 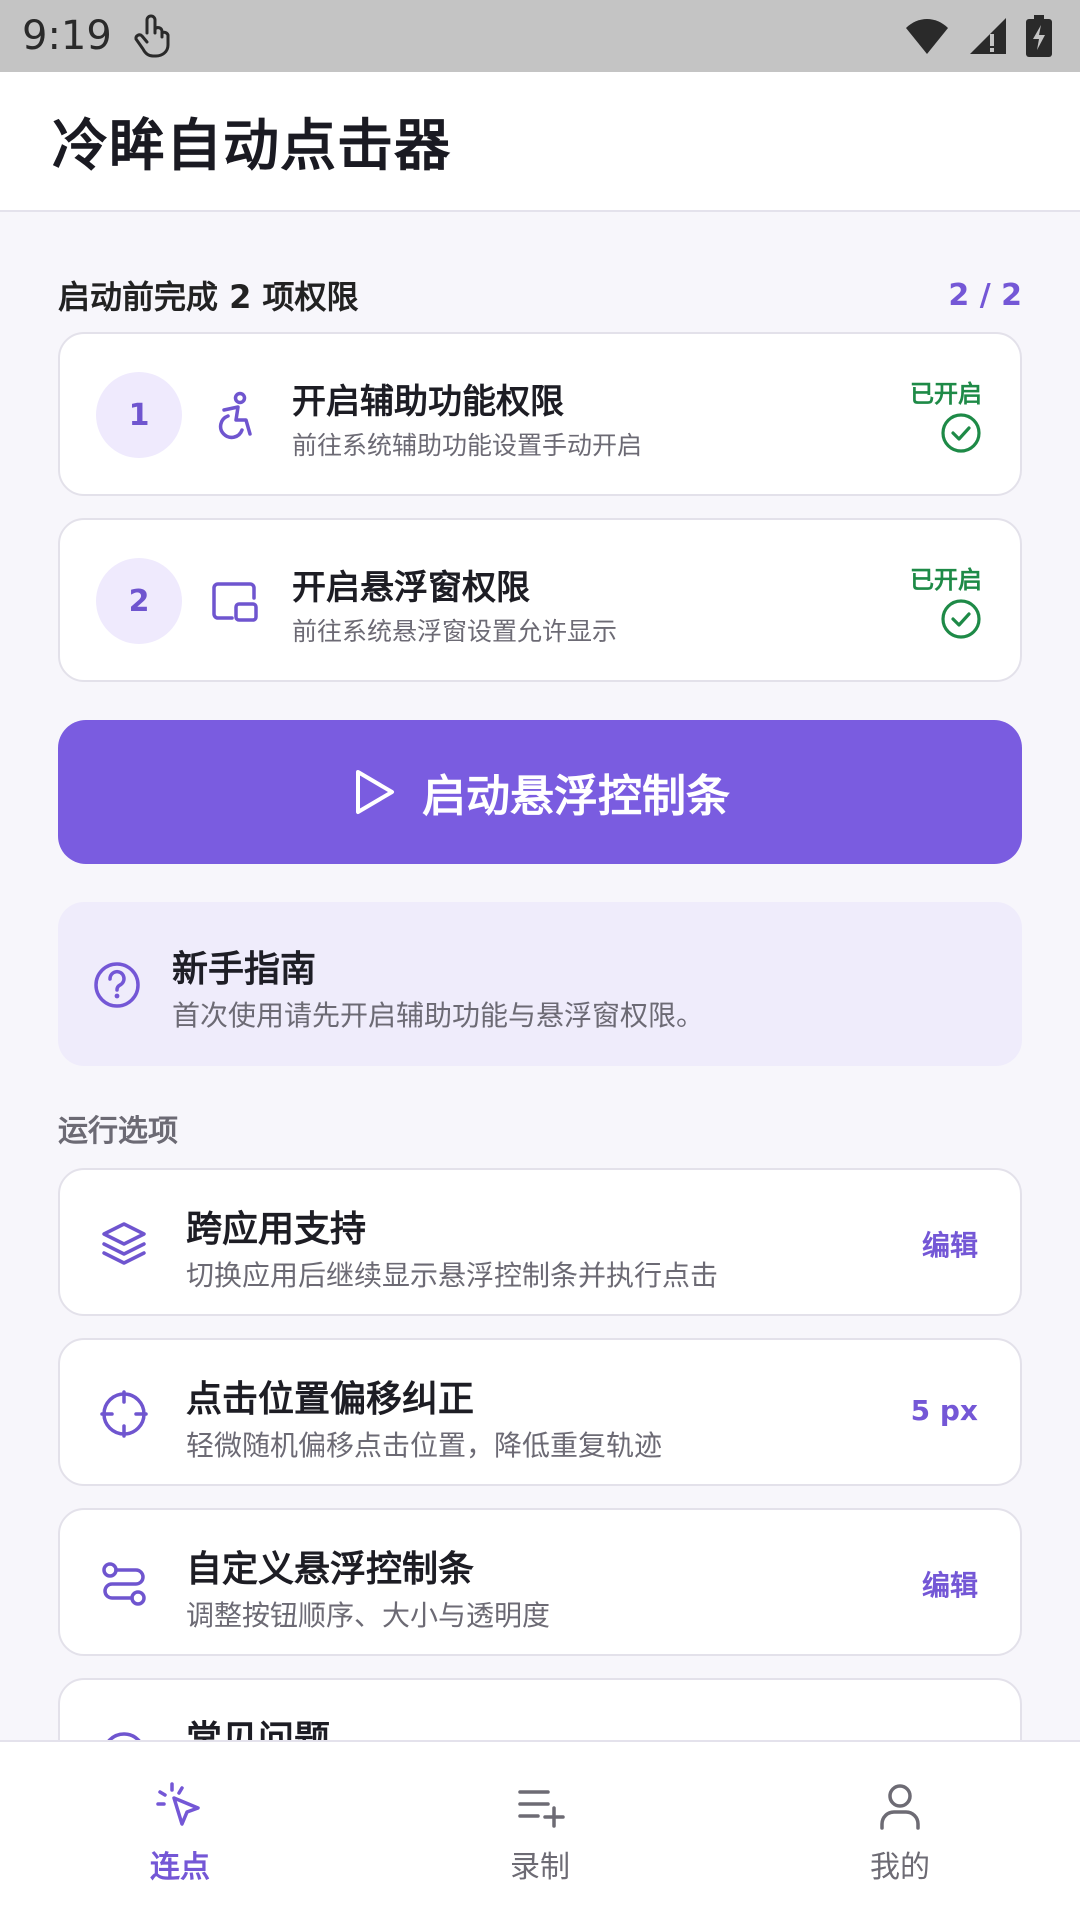 I want to click on battery-charging-icon, so click(x=1039, y=36).